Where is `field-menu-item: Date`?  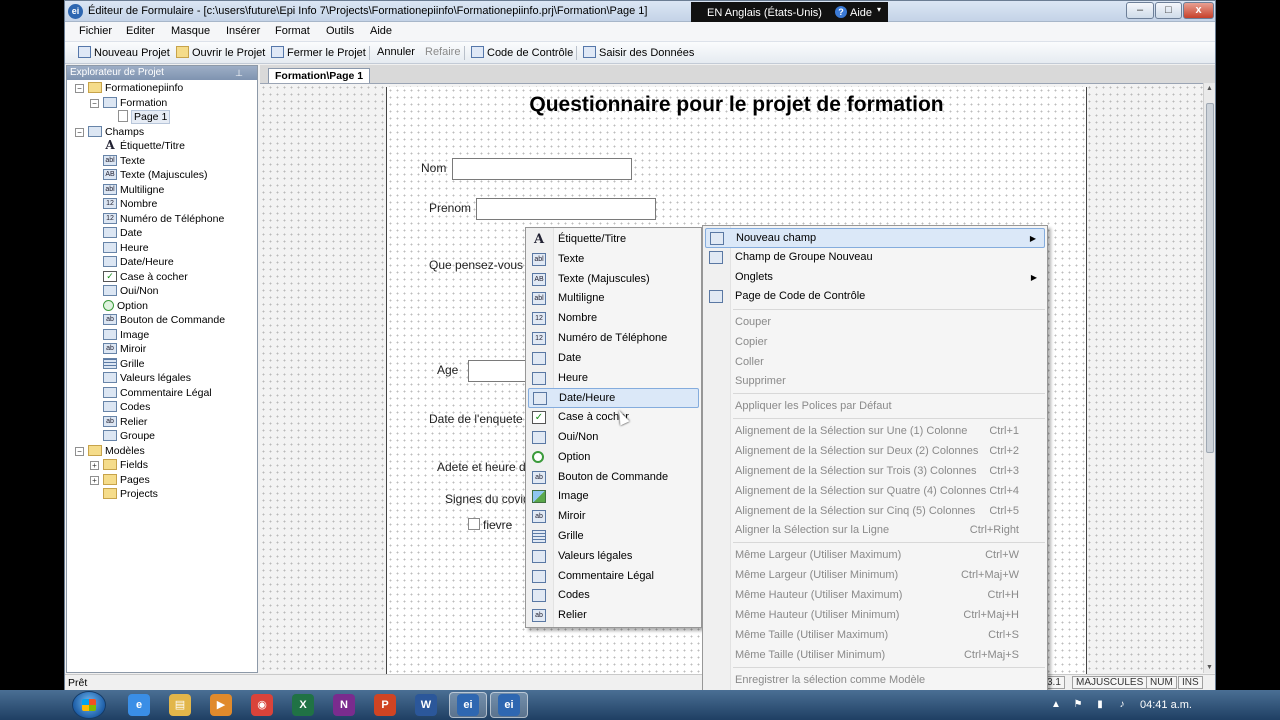
field-menu-item: Date is located at coordinates (613, 359).